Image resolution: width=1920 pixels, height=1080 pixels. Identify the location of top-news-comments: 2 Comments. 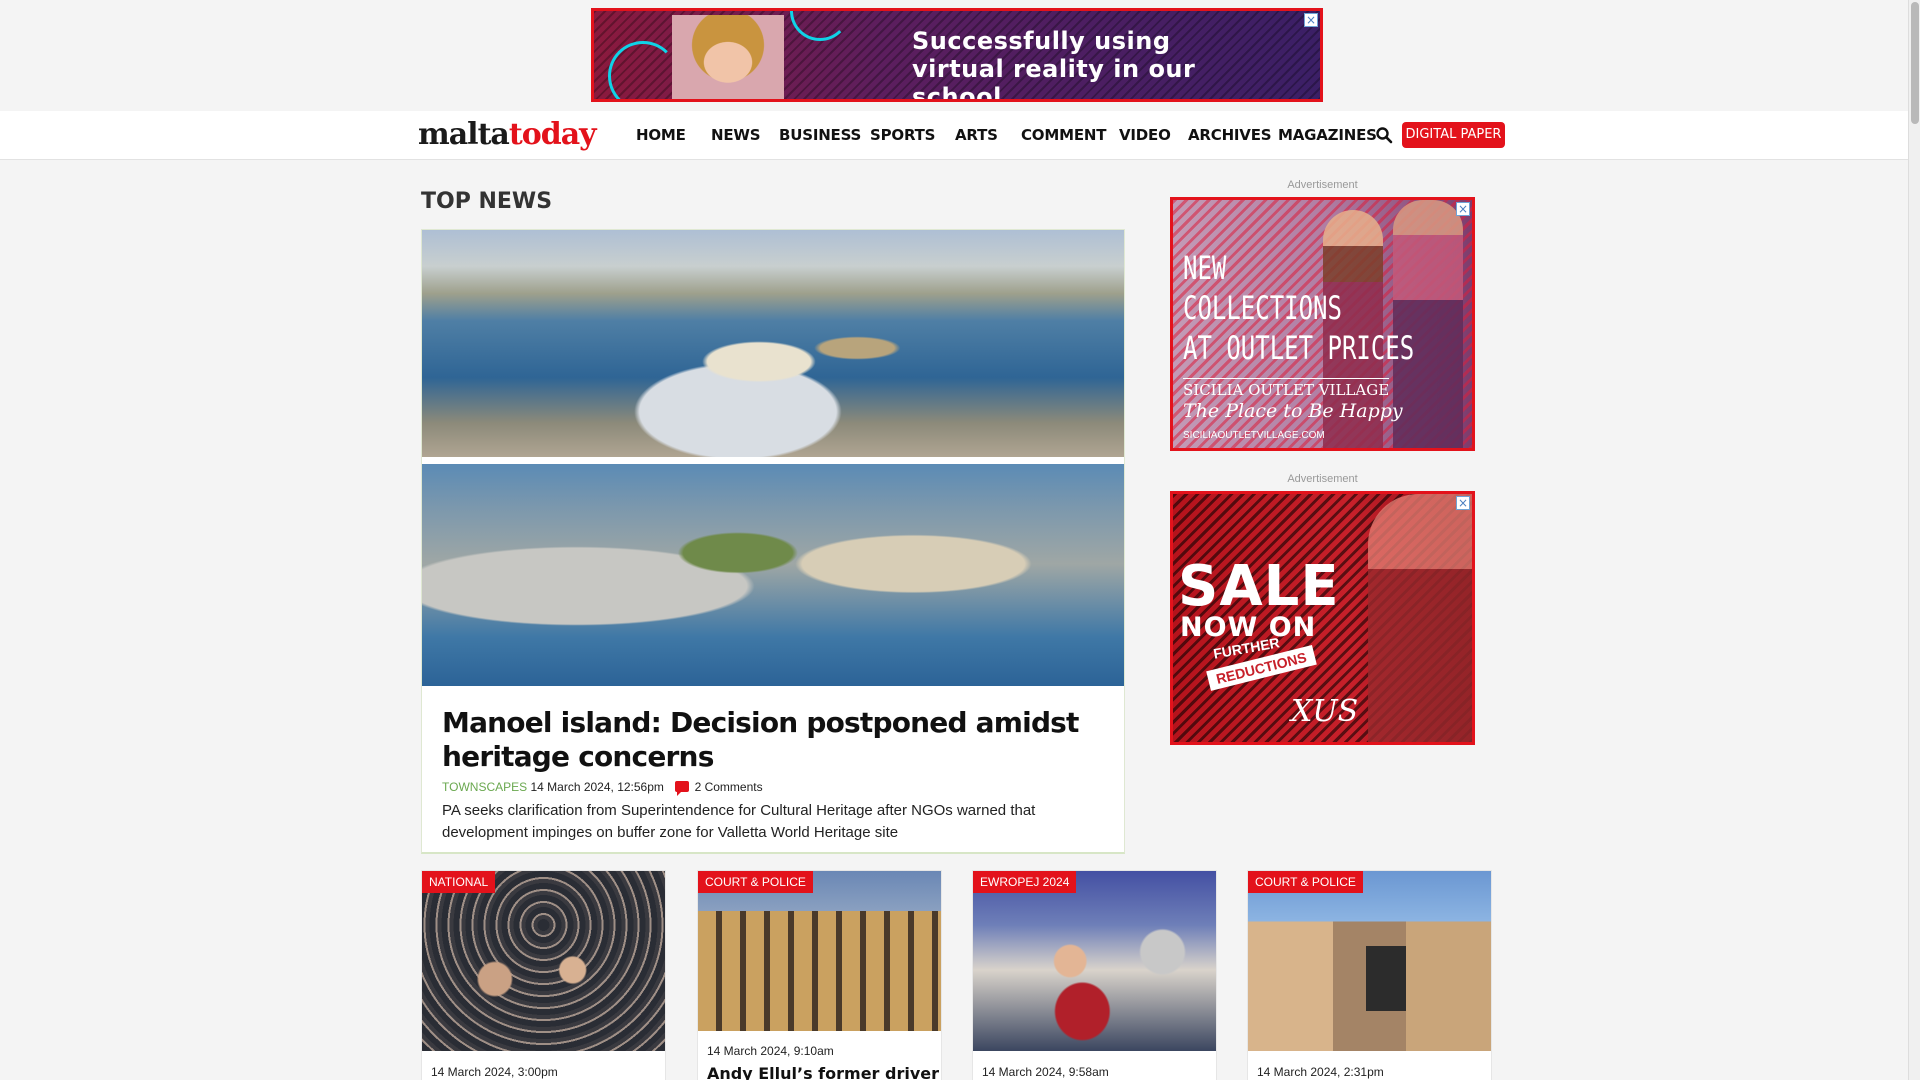
(729, 787).